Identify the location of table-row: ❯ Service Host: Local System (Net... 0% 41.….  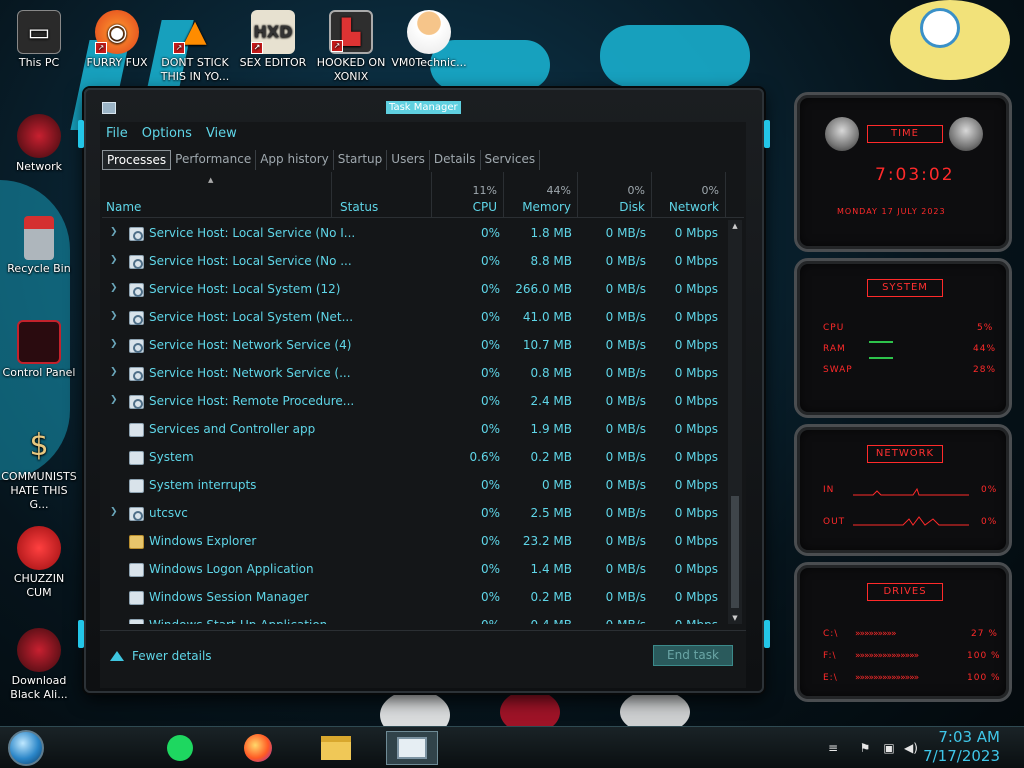
(414, 318).